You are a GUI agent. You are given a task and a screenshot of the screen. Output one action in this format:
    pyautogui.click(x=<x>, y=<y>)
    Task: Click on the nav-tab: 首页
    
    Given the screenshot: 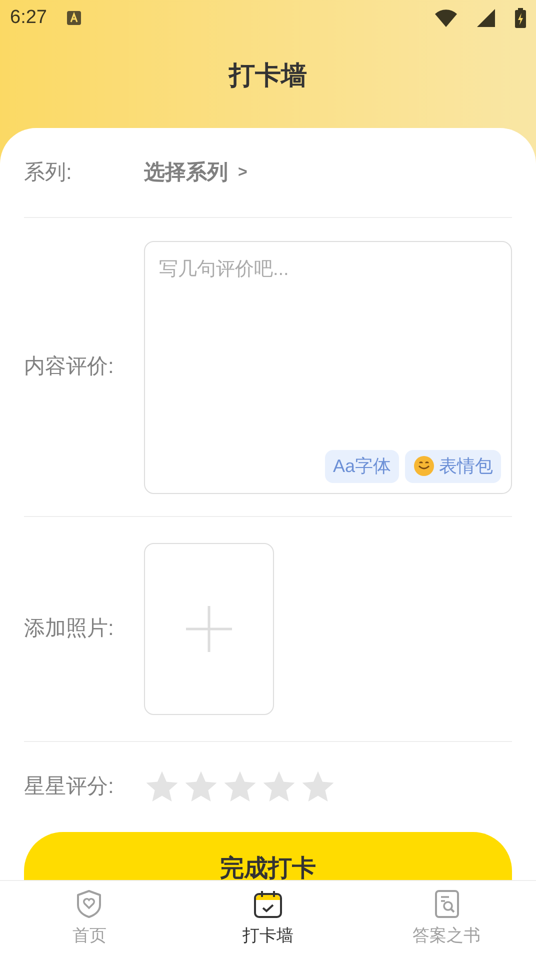 What is the action you would take?
    pyautogui.click(x=89, y=917)
    